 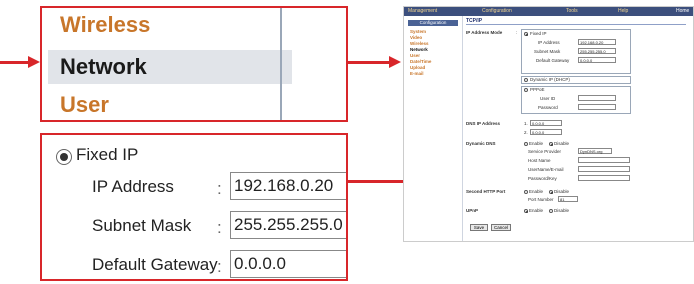 What do you see at coordinates (548, 107) in the screenshot?
I see `pppoe-password-label: Password` at bounding box center [548, 107].